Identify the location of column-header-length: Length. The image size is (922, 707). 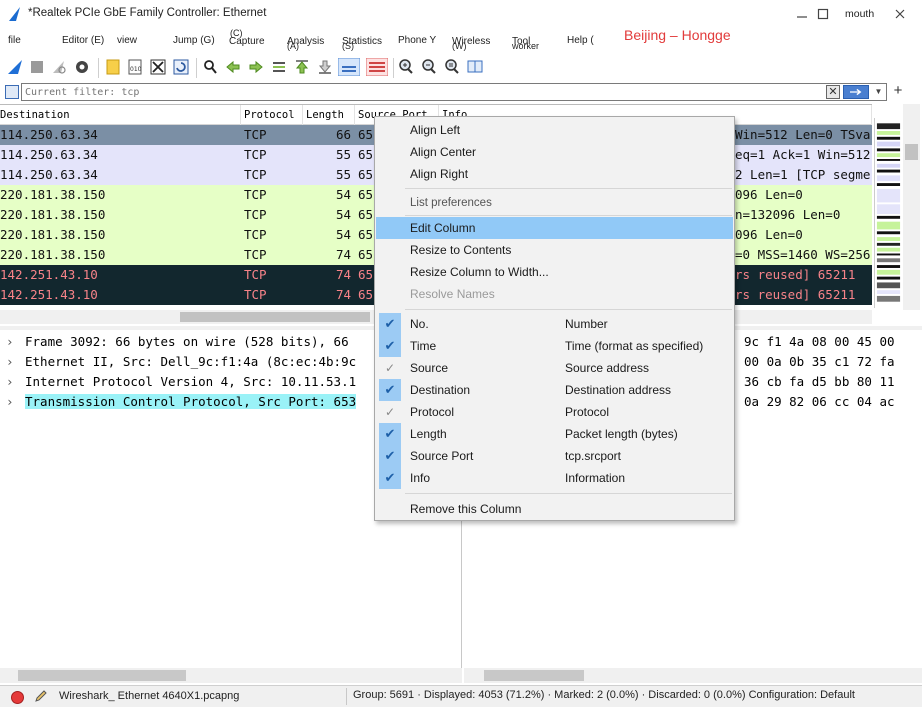
(329, 115).